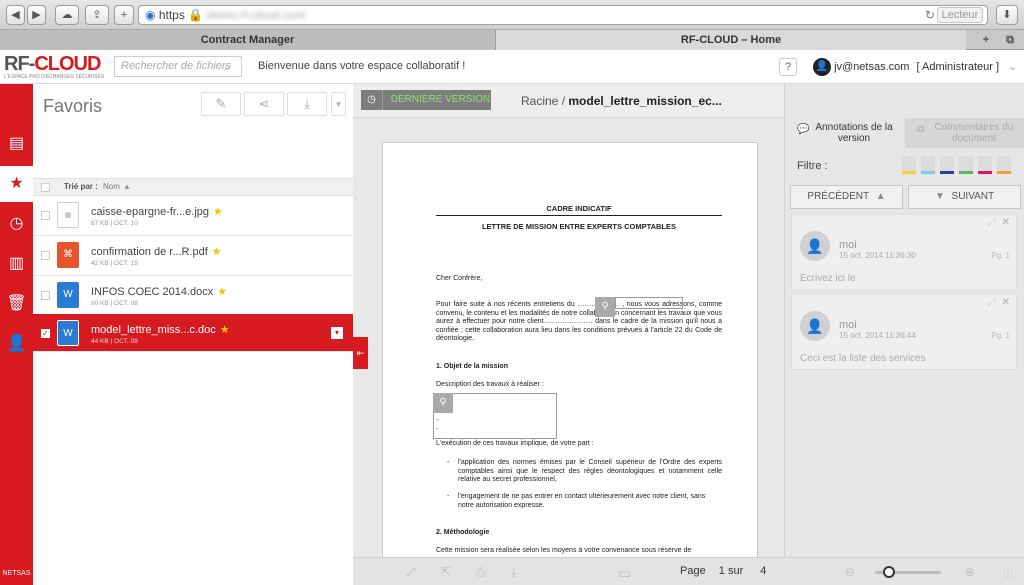 This screenshot has height=585, width=1024. I want to click on file-checkbox-checked: ✓, so click(45, 333).